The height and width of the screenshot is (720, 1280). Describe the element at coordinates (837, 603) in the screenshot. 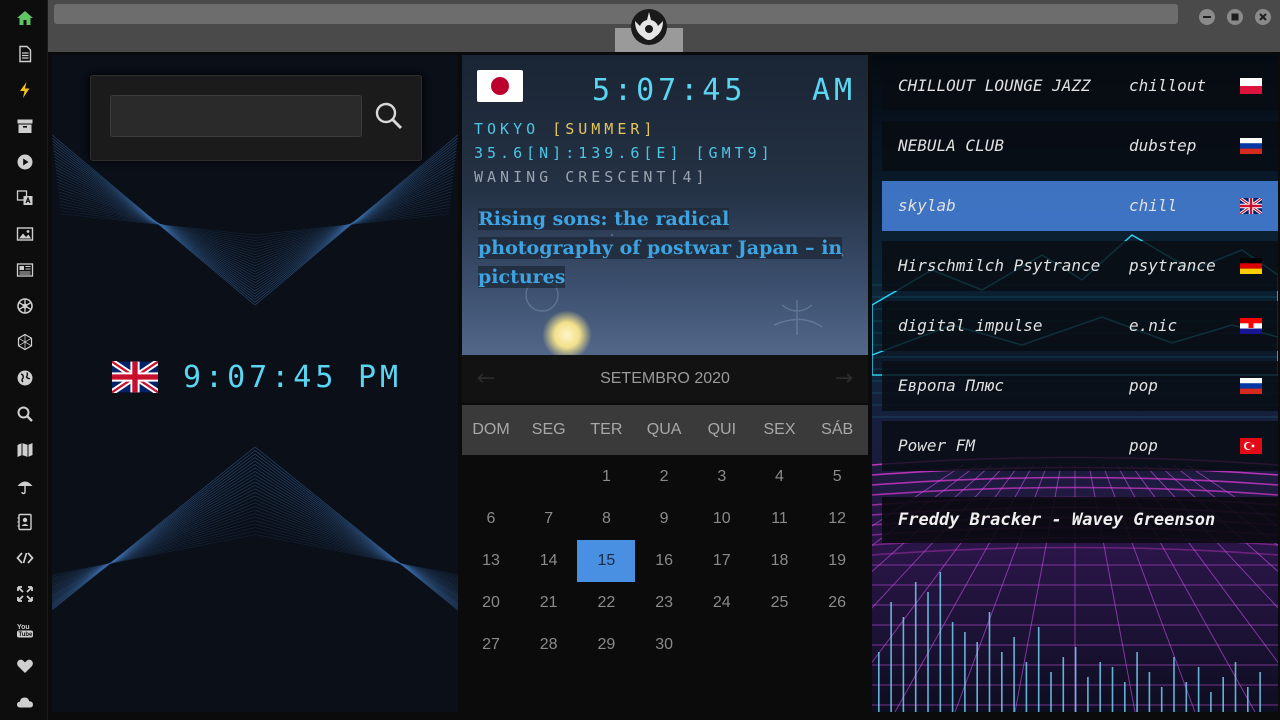

I see `calendar-day: 26` at that location.